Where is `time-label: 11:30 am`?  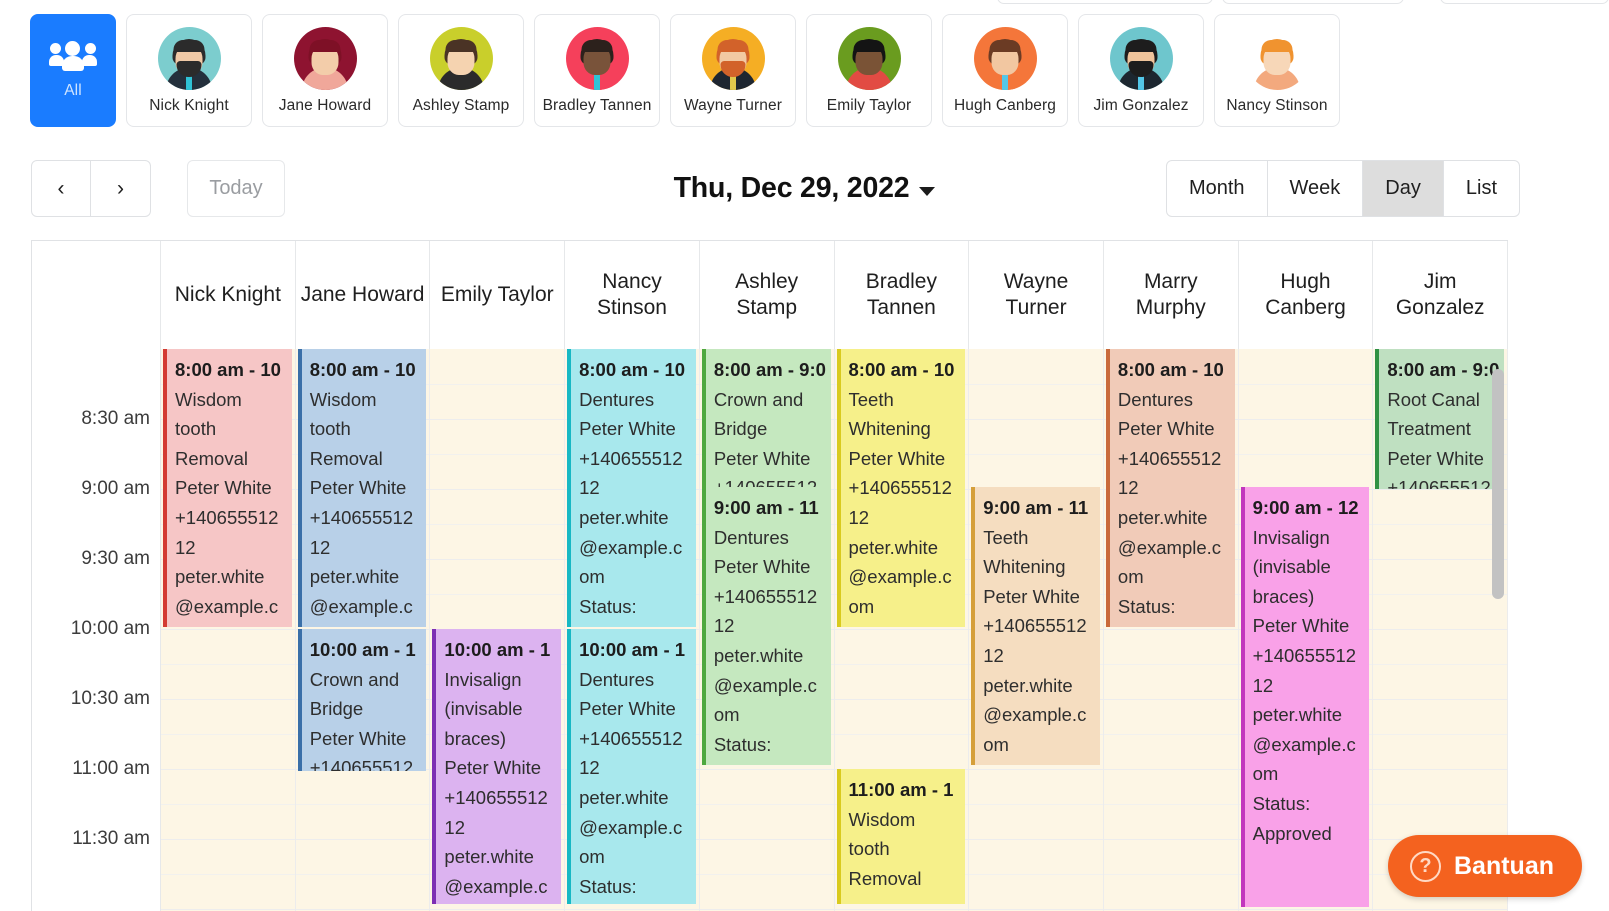
time-label: 11:30 am is located at coordinates (111, 838).